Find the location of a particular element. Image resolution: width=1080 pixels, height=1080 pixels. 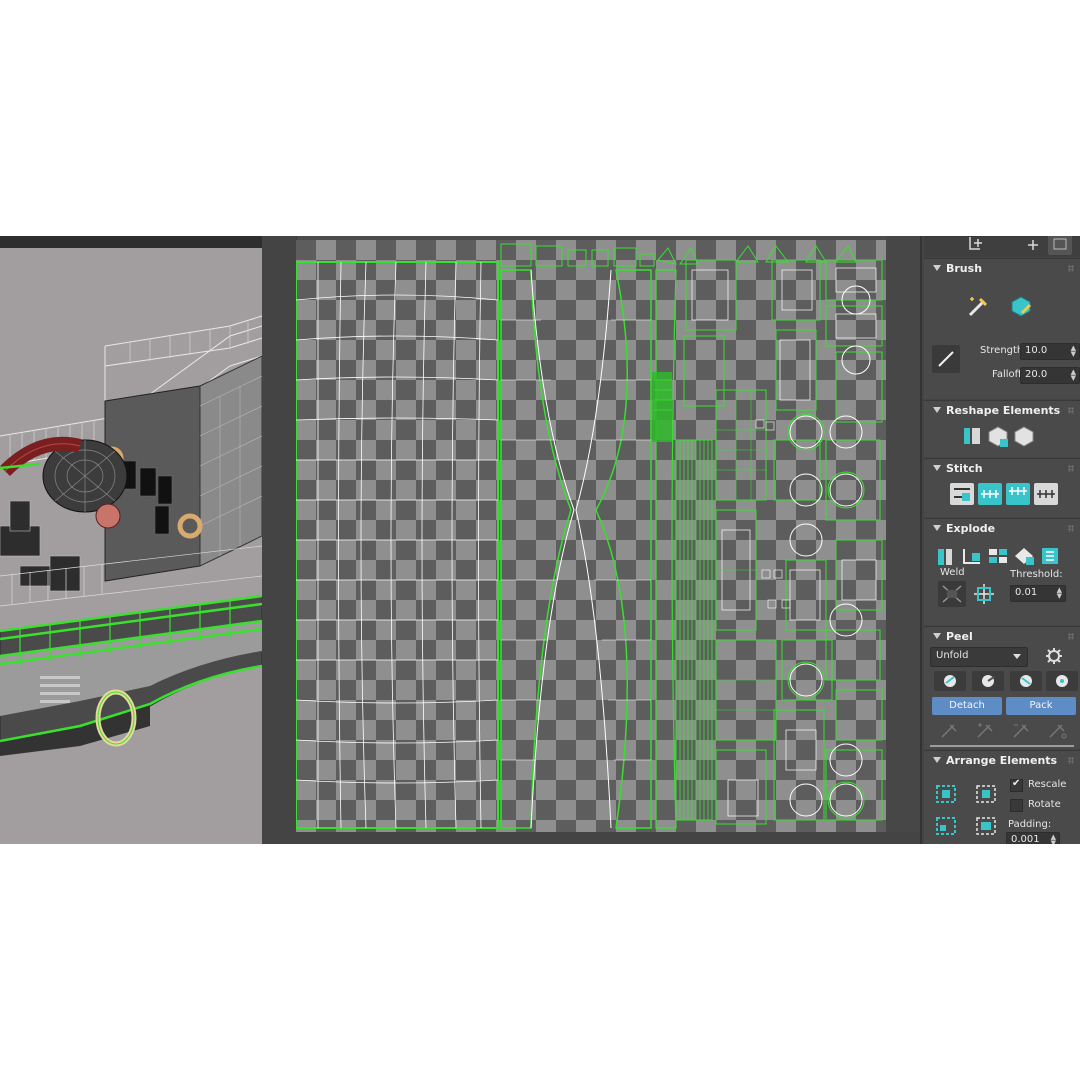

threshold-value: 0.01 is located at coordinates (1026, 592).